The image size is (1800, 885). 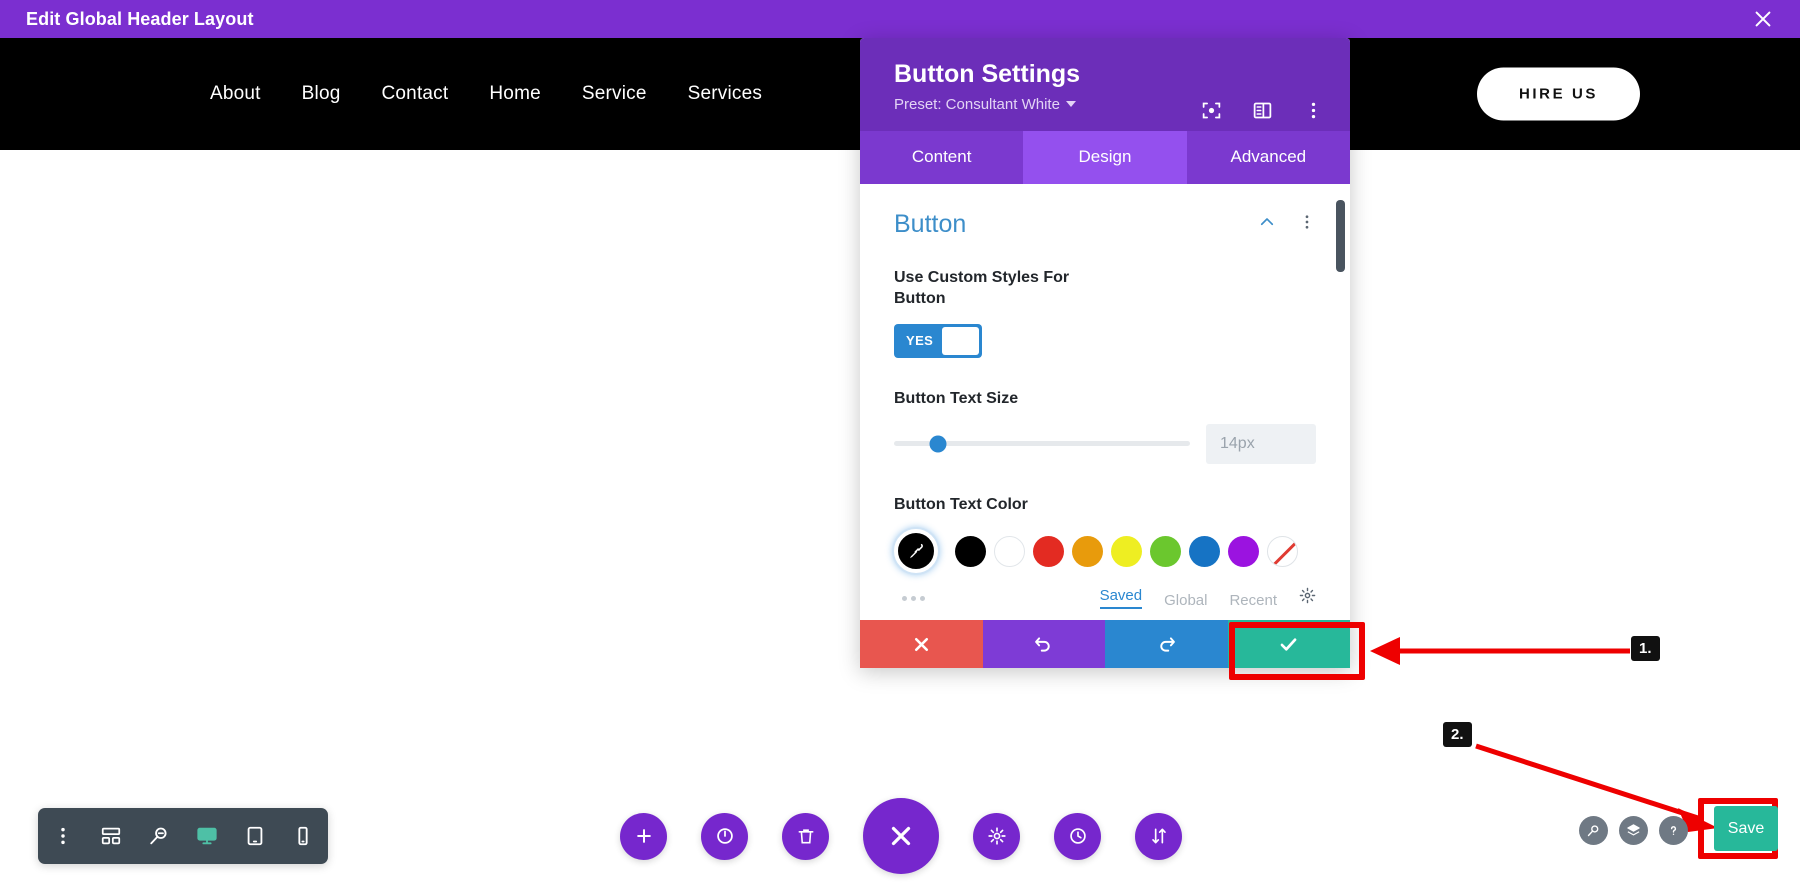 I want to click on color-tab-recent: Recent, so click(x=1253, y=600).